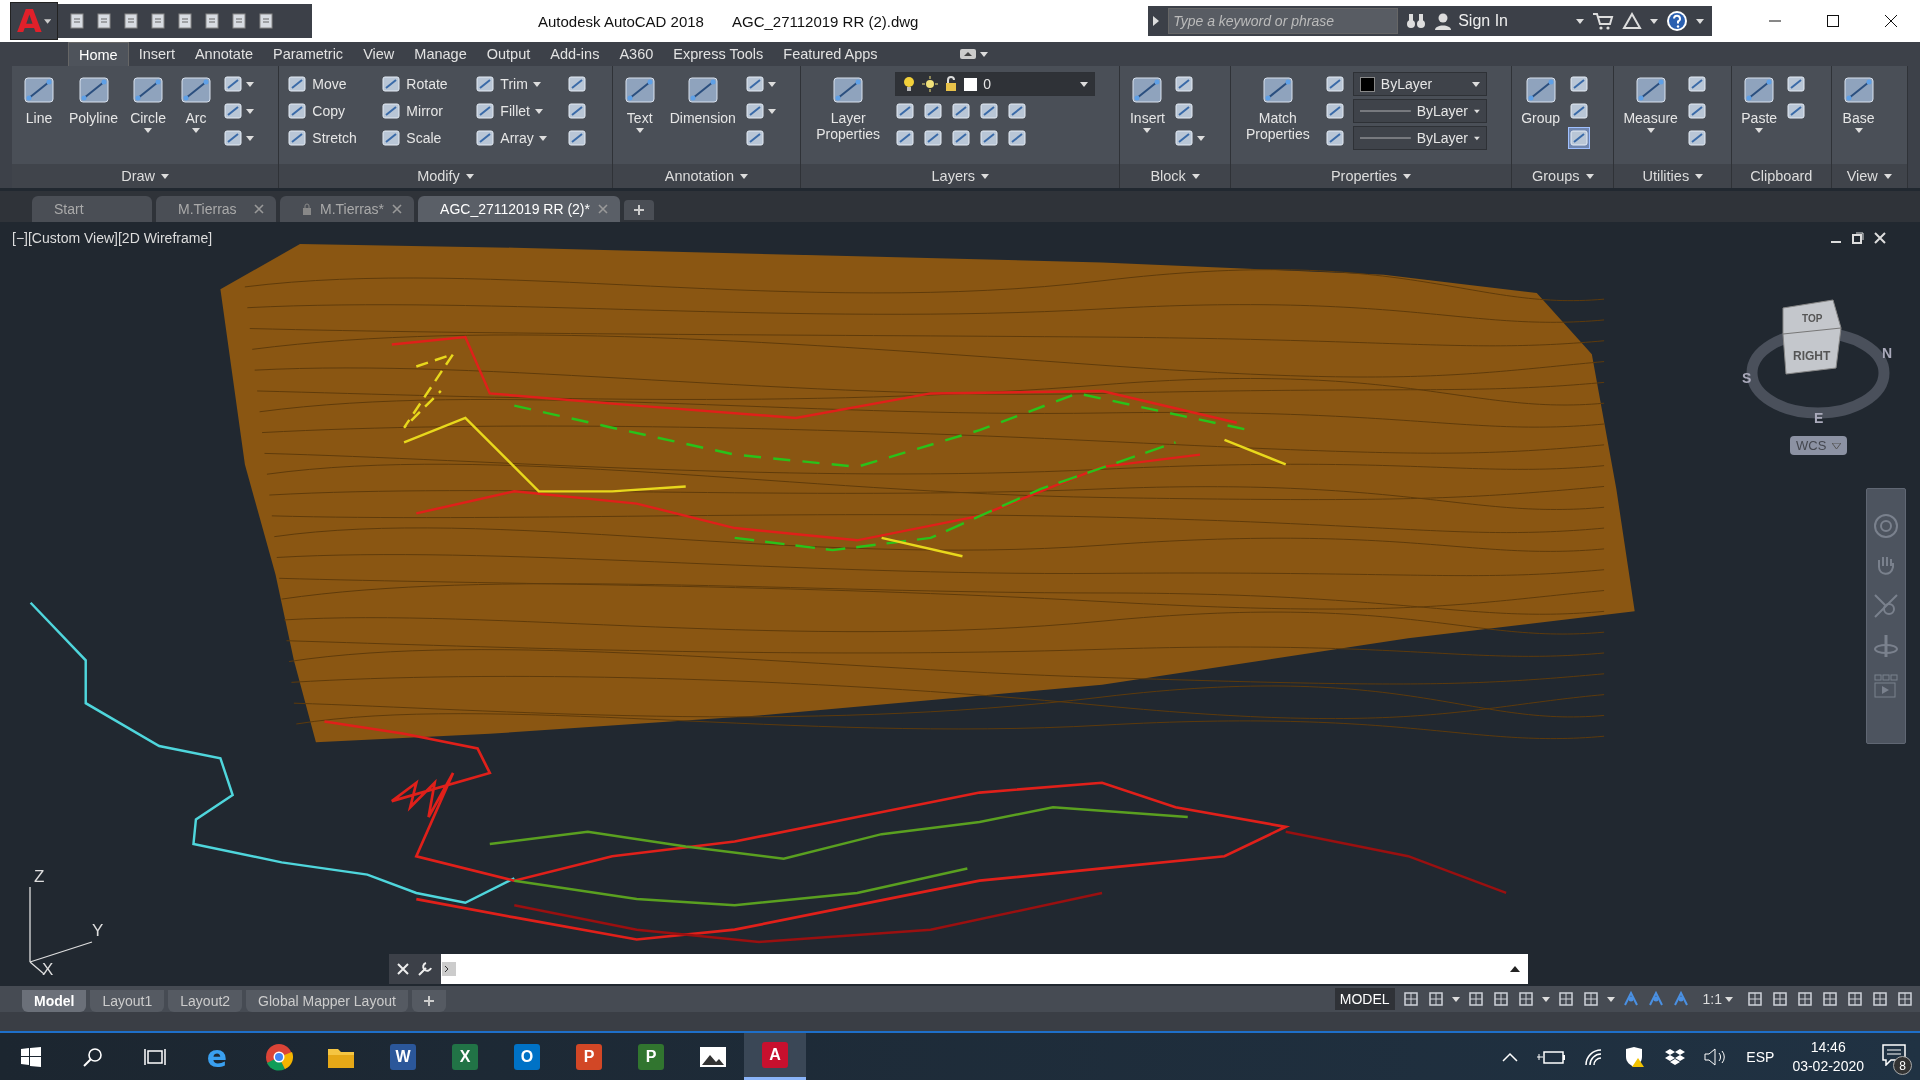 This screenshot has width=1920, height=1080. I want to click on ribbon-tab: Insert, so click(156, 54).